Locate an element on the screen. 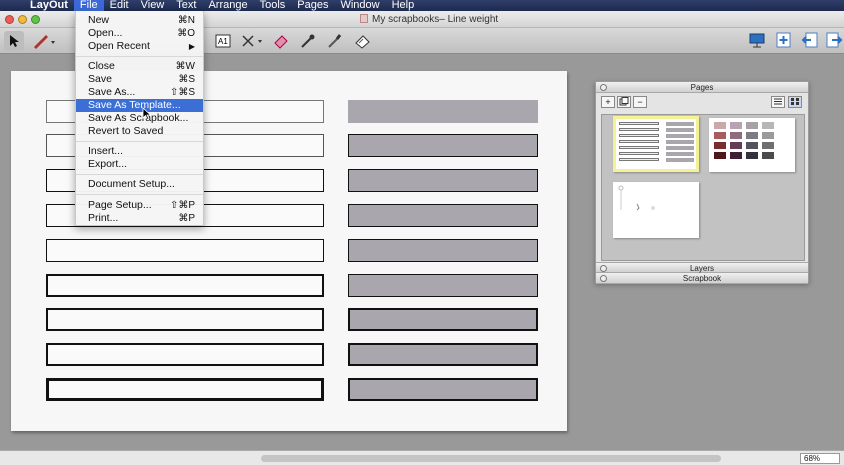 The width and height of the screenshot is (844, 465). page-thumbnail-colors is located at coordinates (752, 145).